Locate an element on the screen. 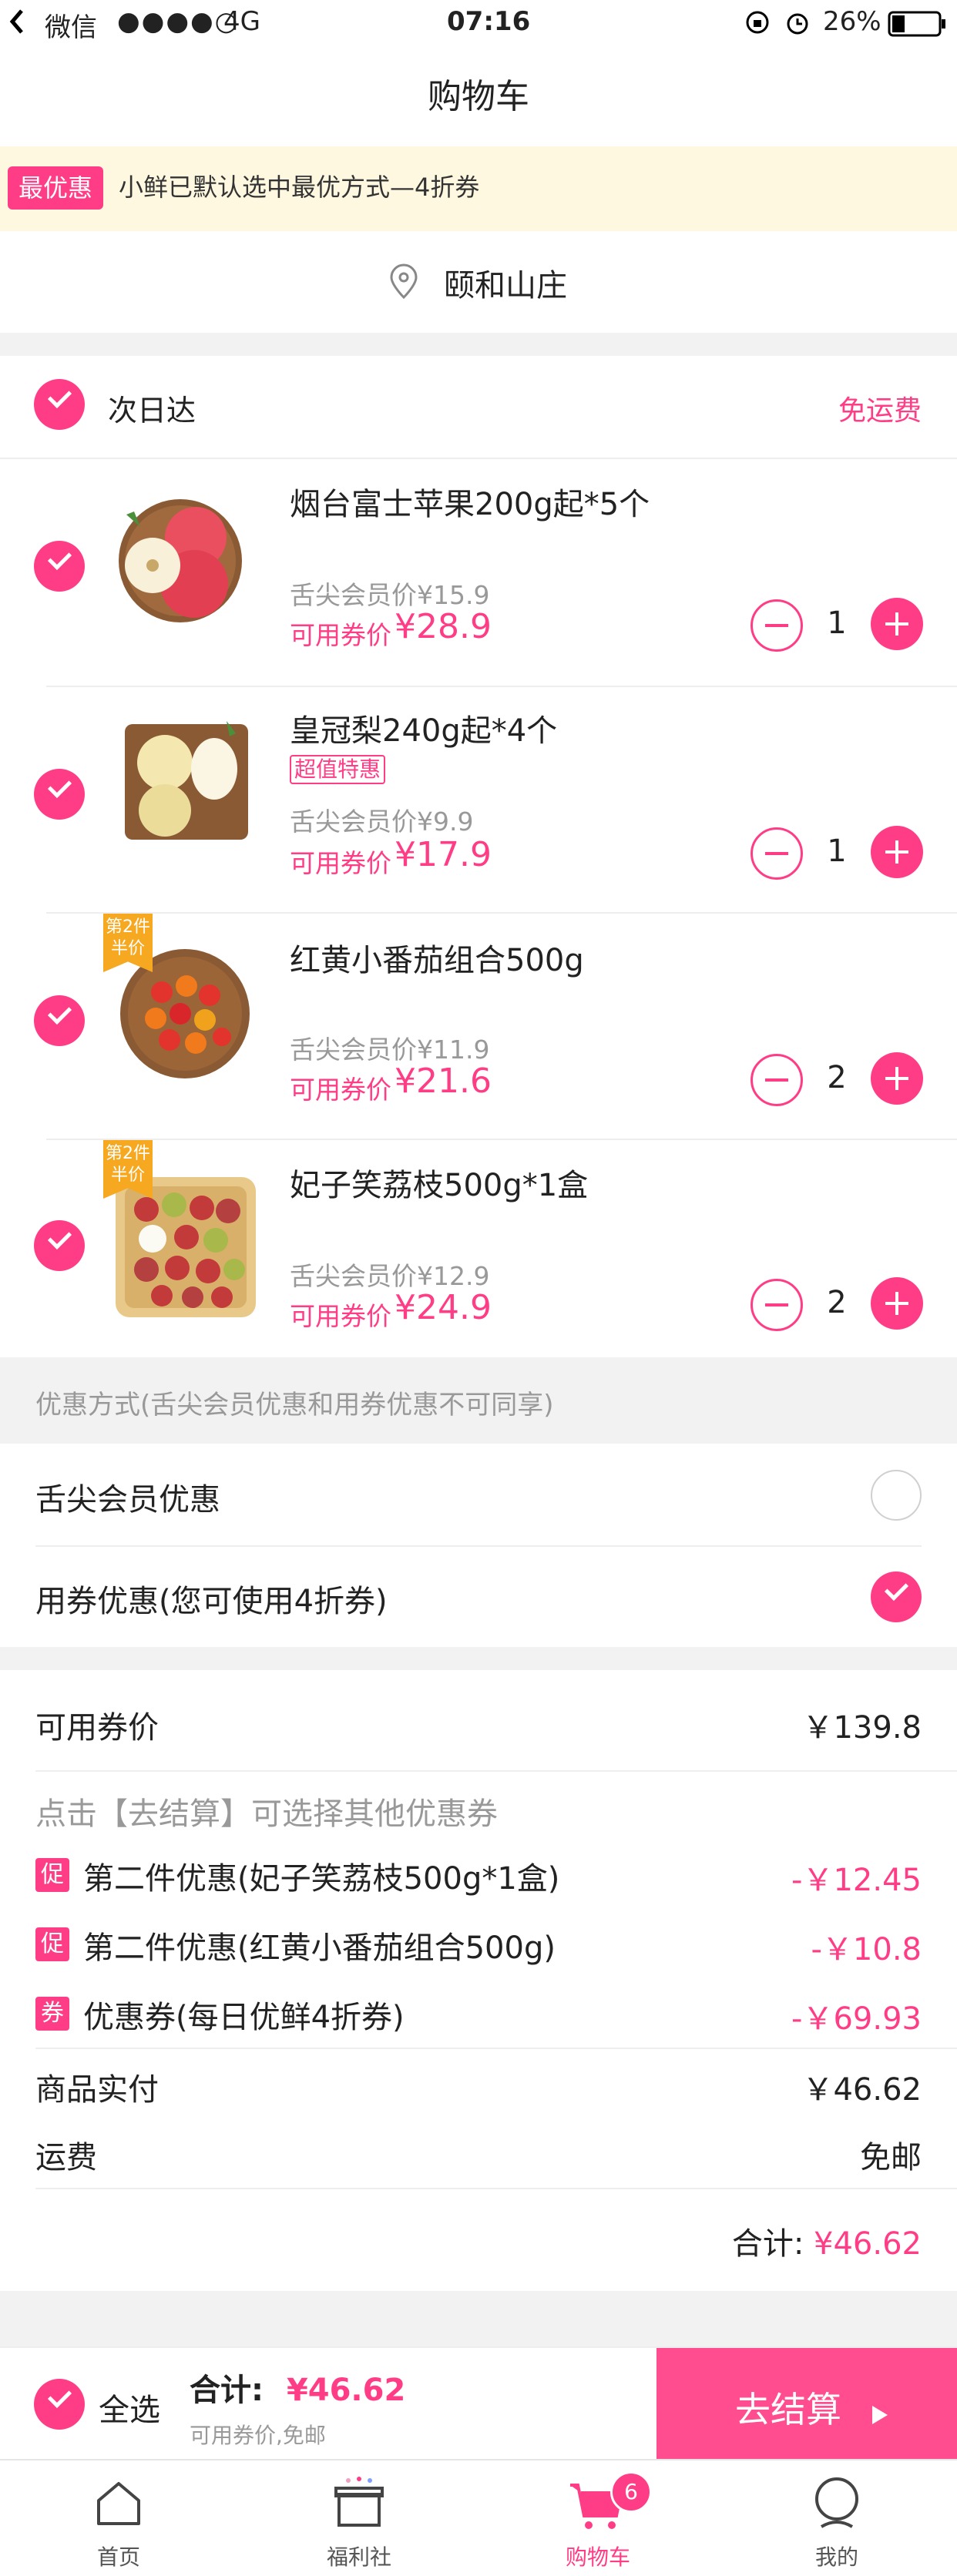 This screenshot has height=2576, width=957. select-all-label: 全选 is located at coordinates (129, 2407).